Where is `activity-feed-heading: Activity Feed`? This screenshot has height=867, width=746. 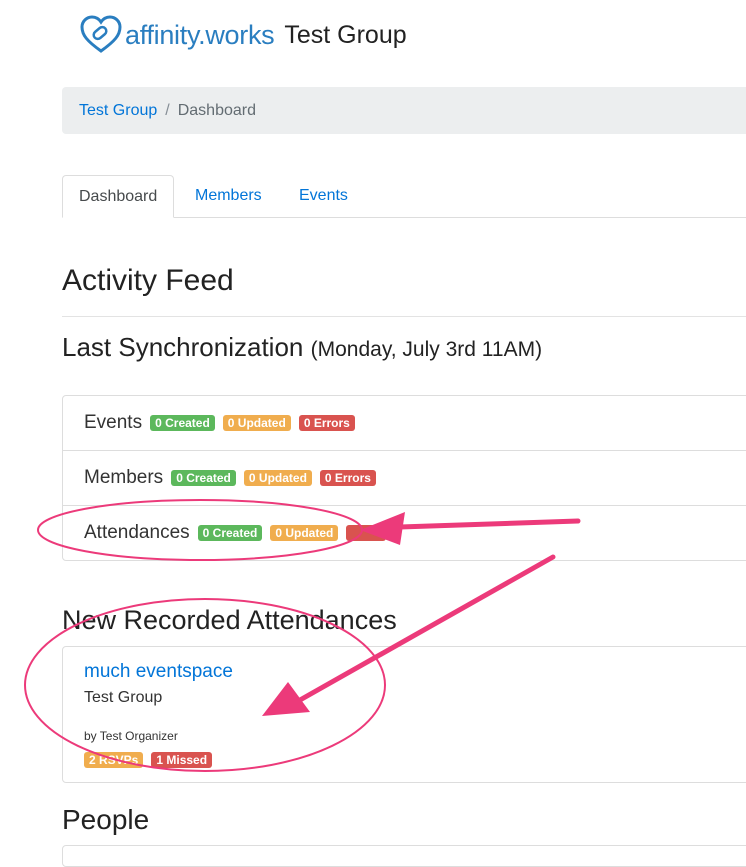
activity-feed-heading: Activity Feed is located at coordinates (148, 280).